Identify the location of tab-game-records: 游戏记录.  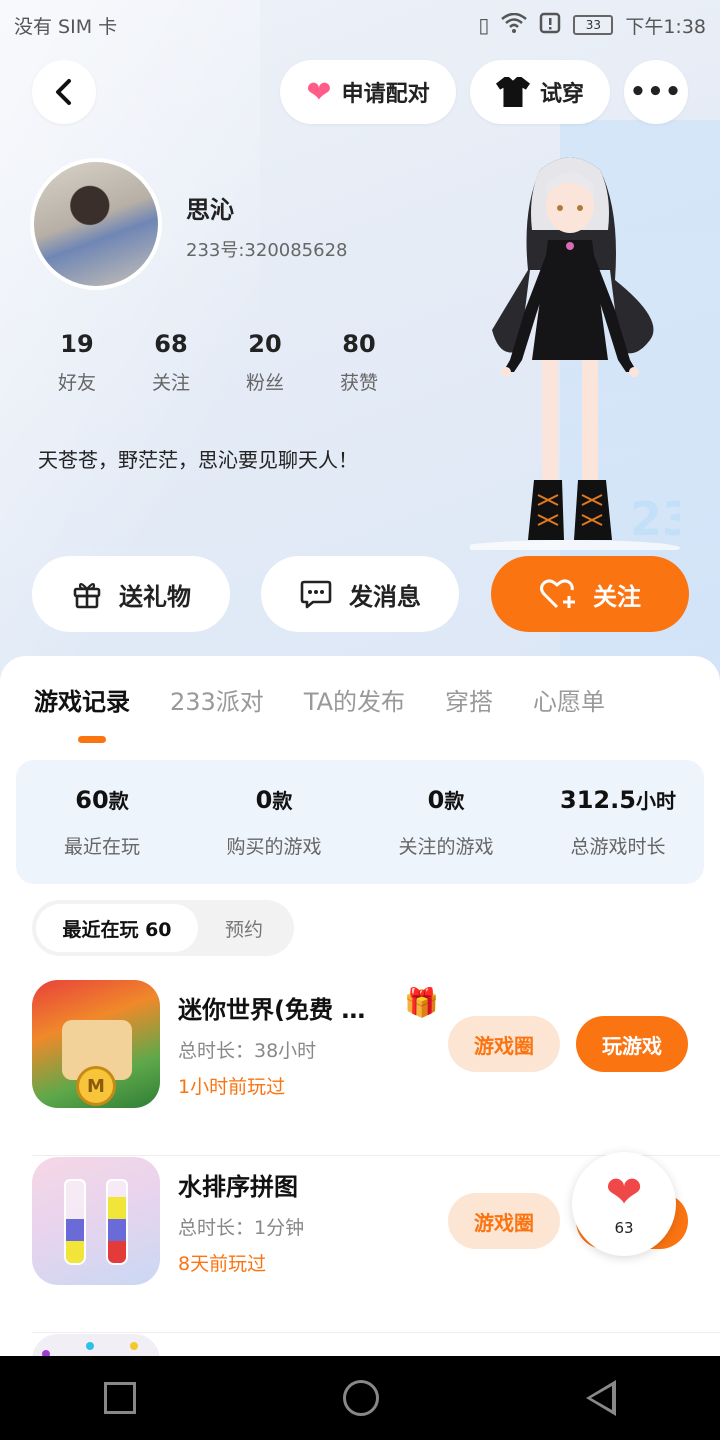
(82, 699).